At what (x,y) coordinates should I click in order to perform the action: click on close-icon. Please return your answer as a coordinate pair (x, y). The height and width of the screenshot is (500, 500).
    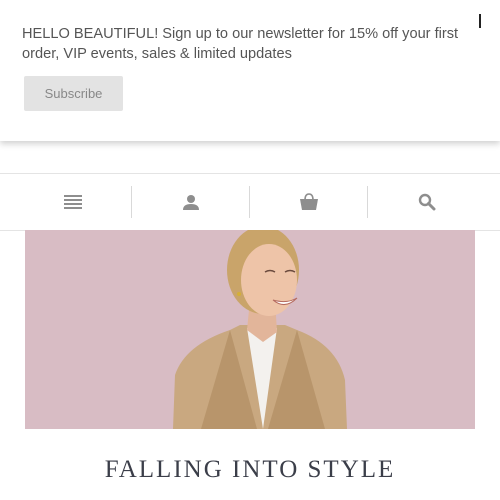
    Looking at the image, I should click on (480, 21).